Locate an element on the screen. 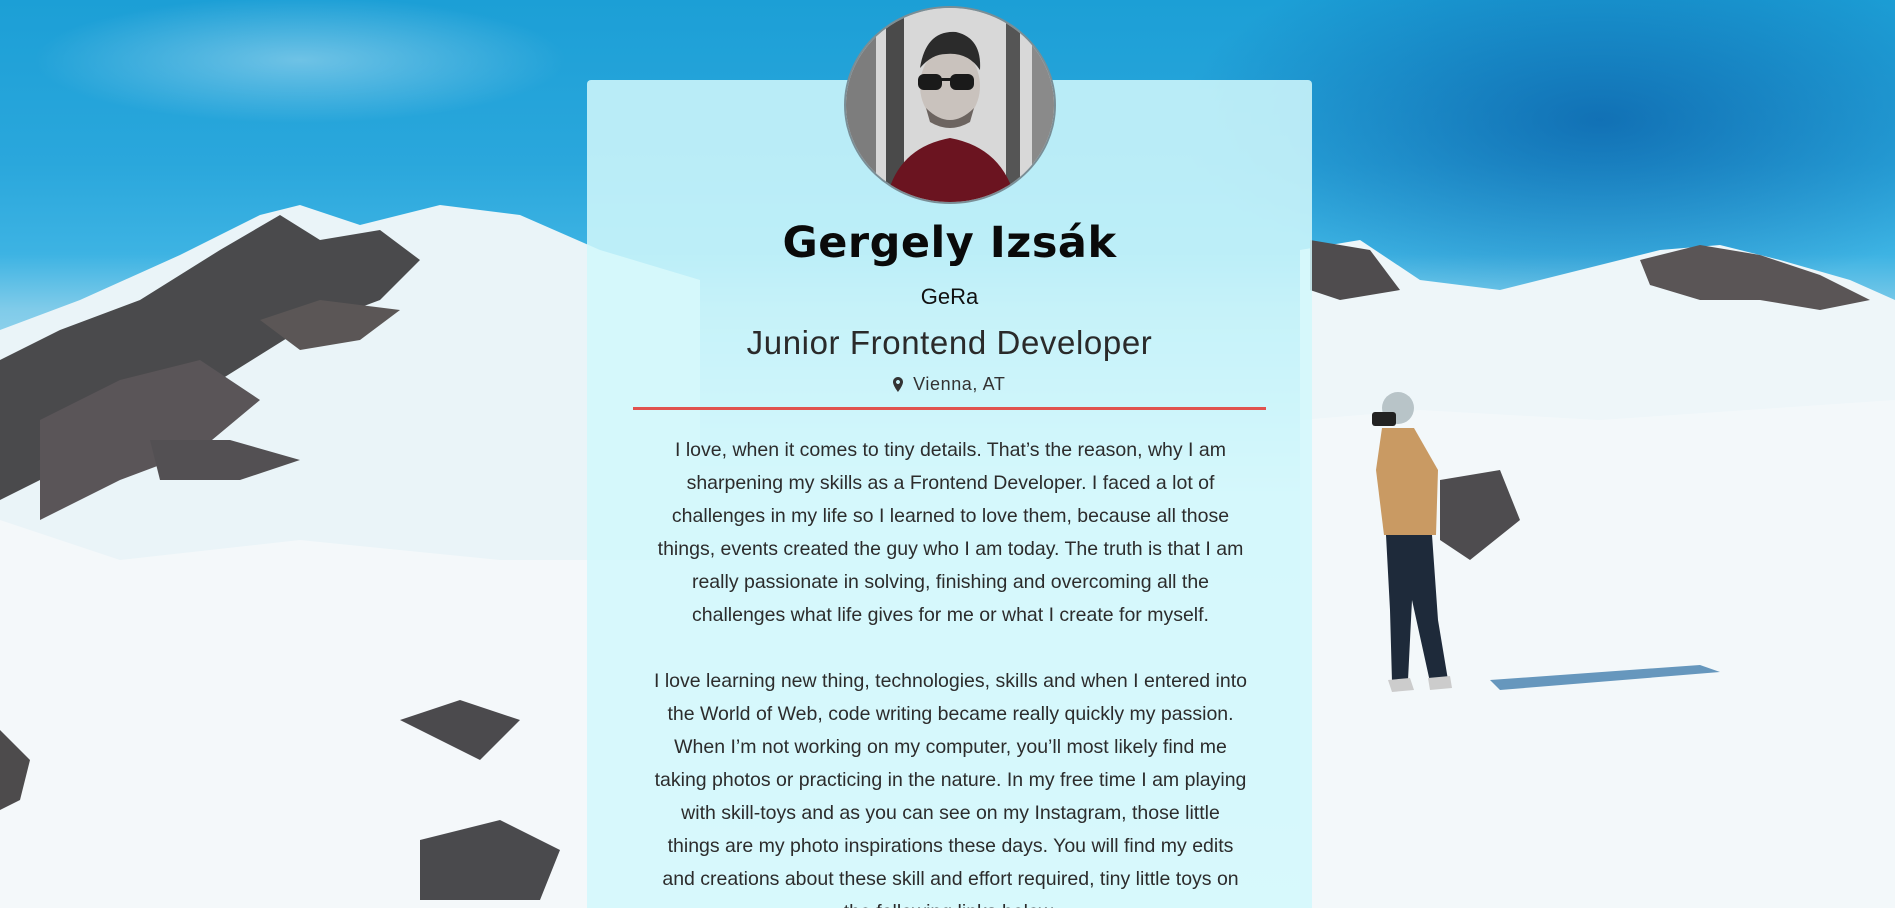  map-pin-icon is located at coordinates (898, 386).